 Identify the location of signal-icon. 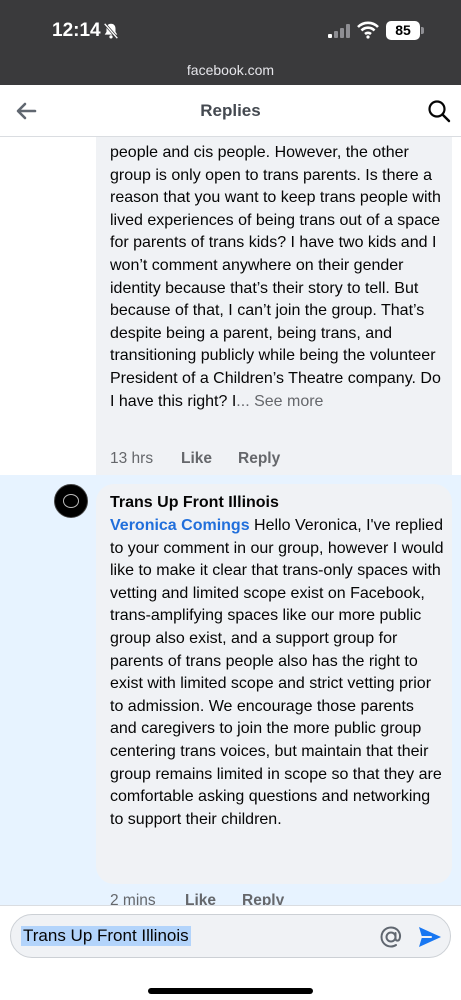
(339, 31).